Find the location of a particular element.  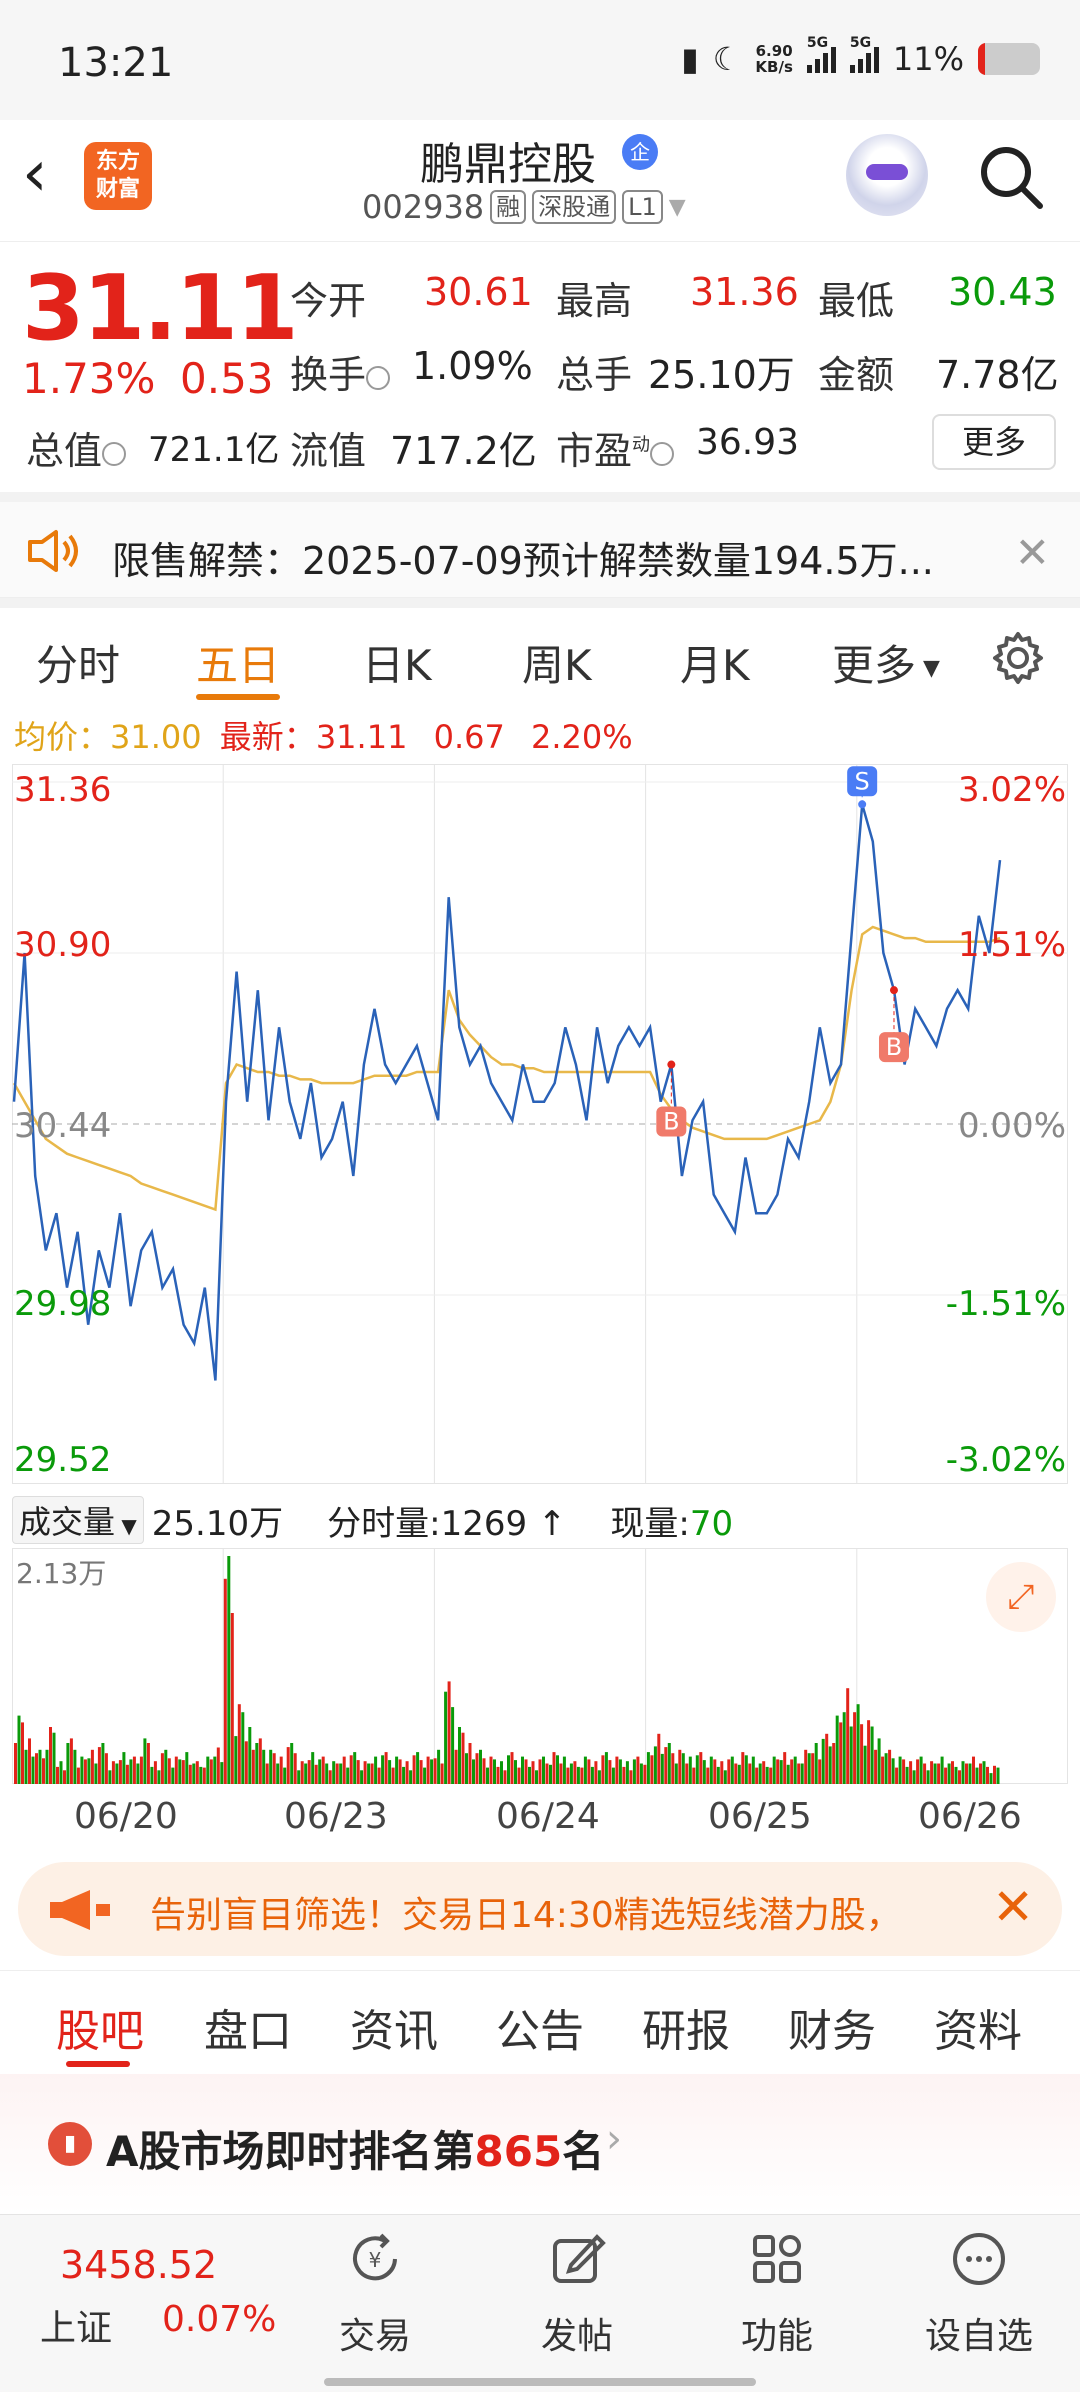

more-button: 更多 is located at coordinates (994, 442).